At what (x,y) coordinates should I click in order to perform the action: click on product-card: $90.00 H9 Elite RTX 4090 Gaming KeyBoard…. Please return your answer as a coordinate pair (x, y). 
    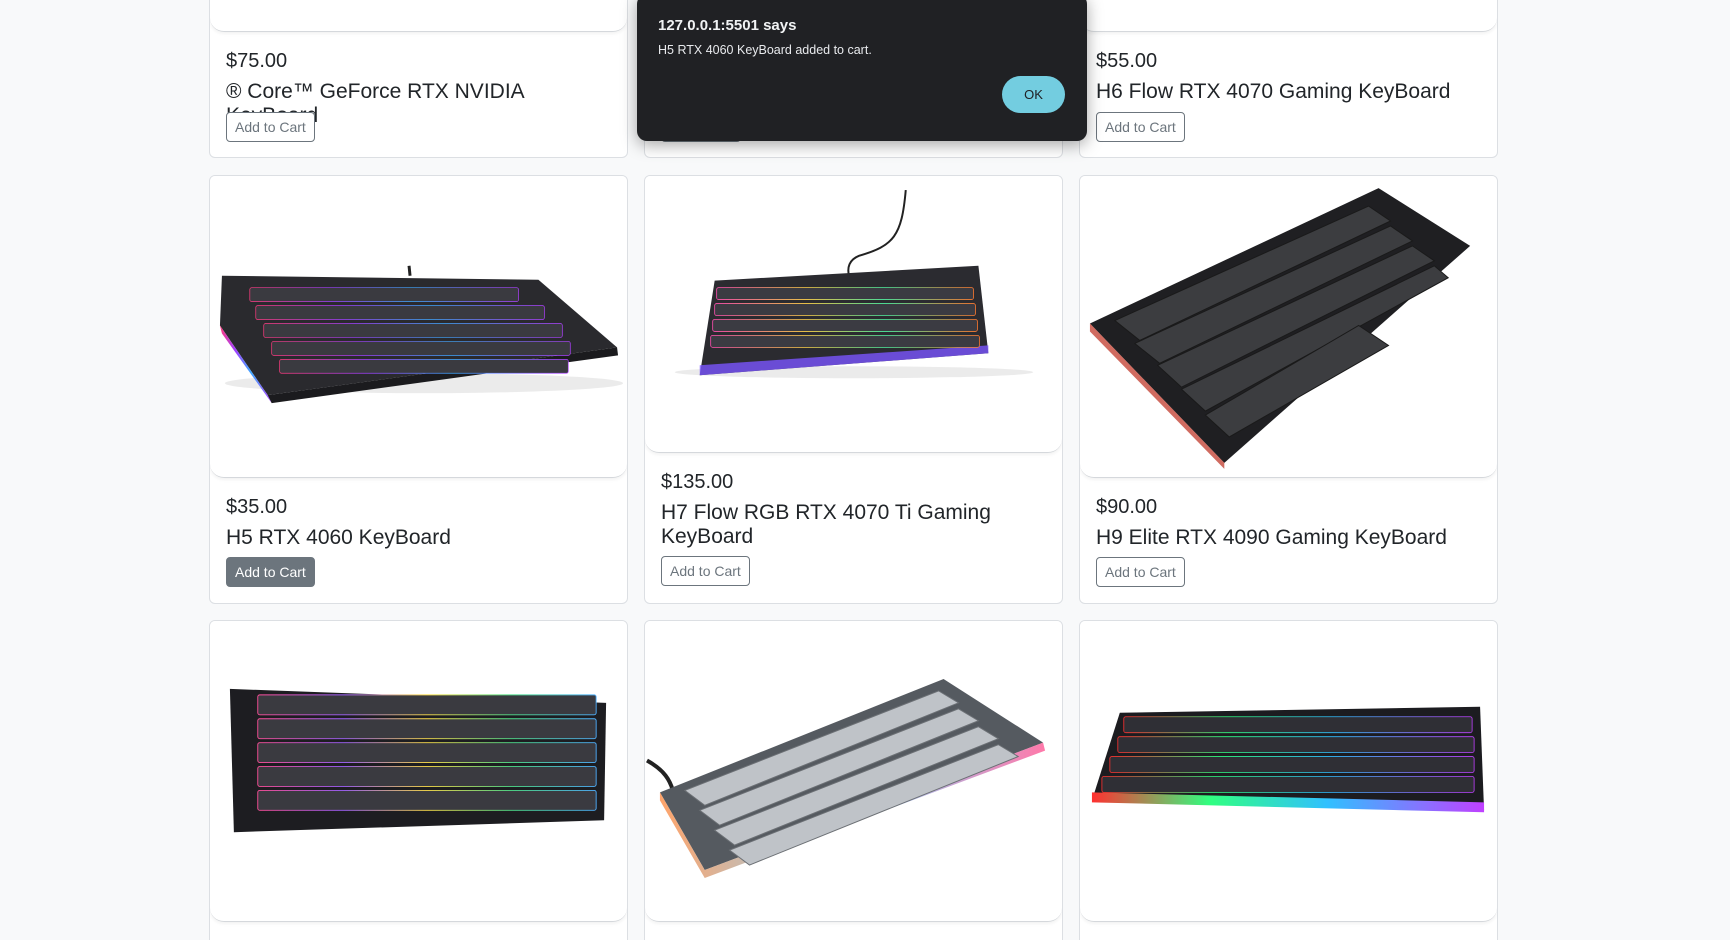
    Looking at the image, I should click on (1288, 389).